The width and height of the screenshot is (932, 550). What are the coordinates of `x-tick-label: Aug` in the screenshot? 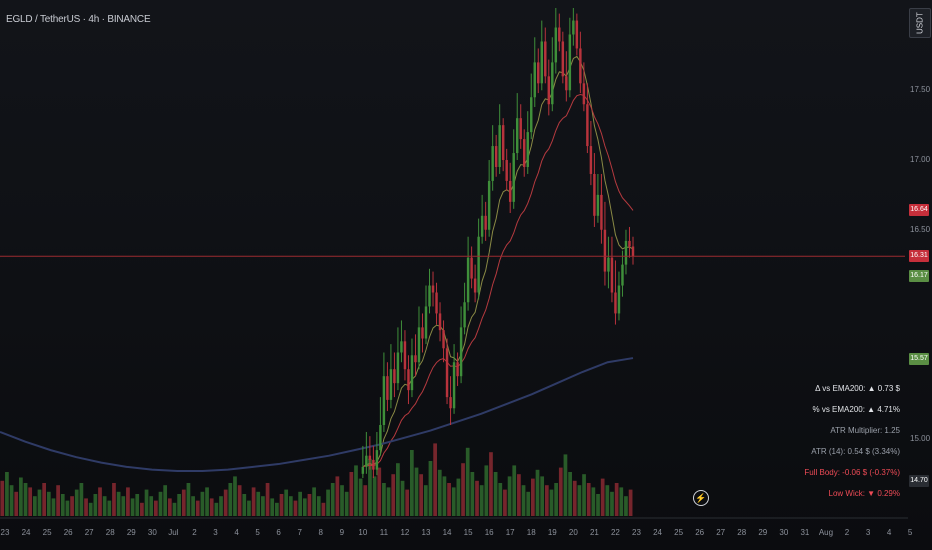 It's located at (826, 532).